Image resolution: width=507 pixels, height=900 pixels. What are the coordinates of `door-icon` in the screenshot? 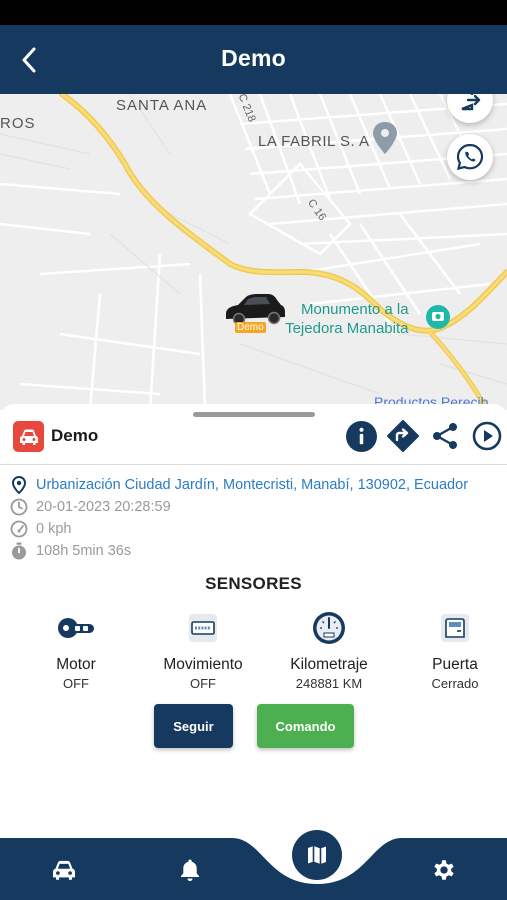 It's located at (451, 628).